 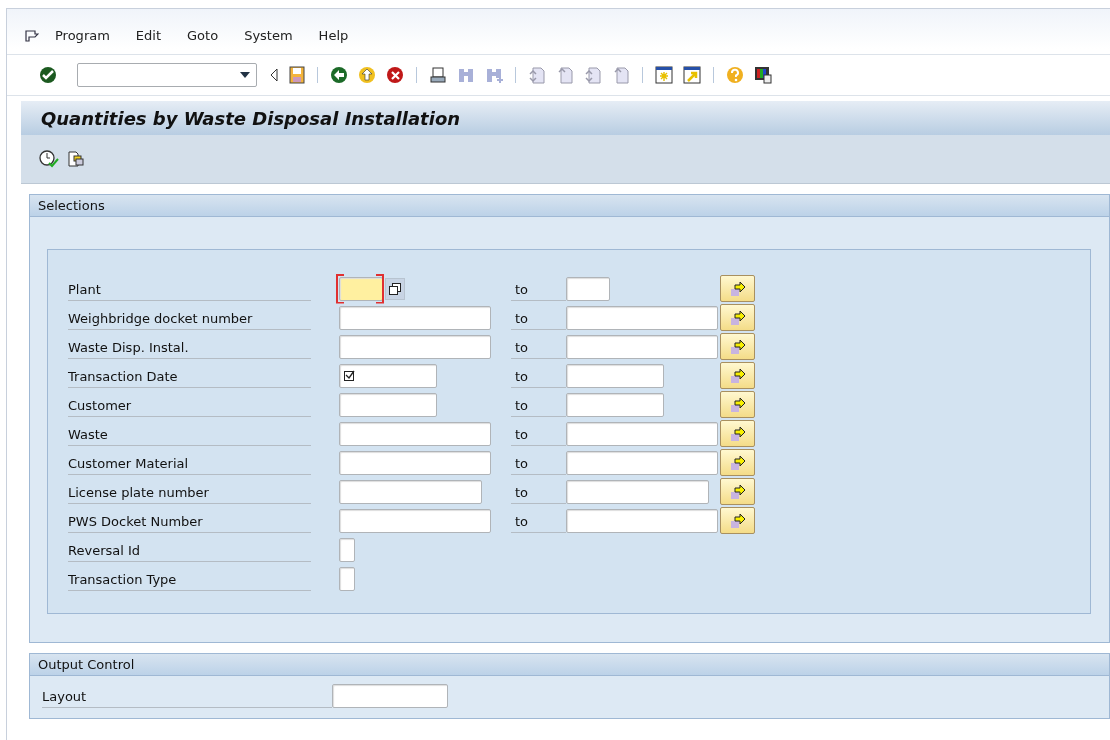 I want to click on field-label: Customer, so click(x=189, y=404).